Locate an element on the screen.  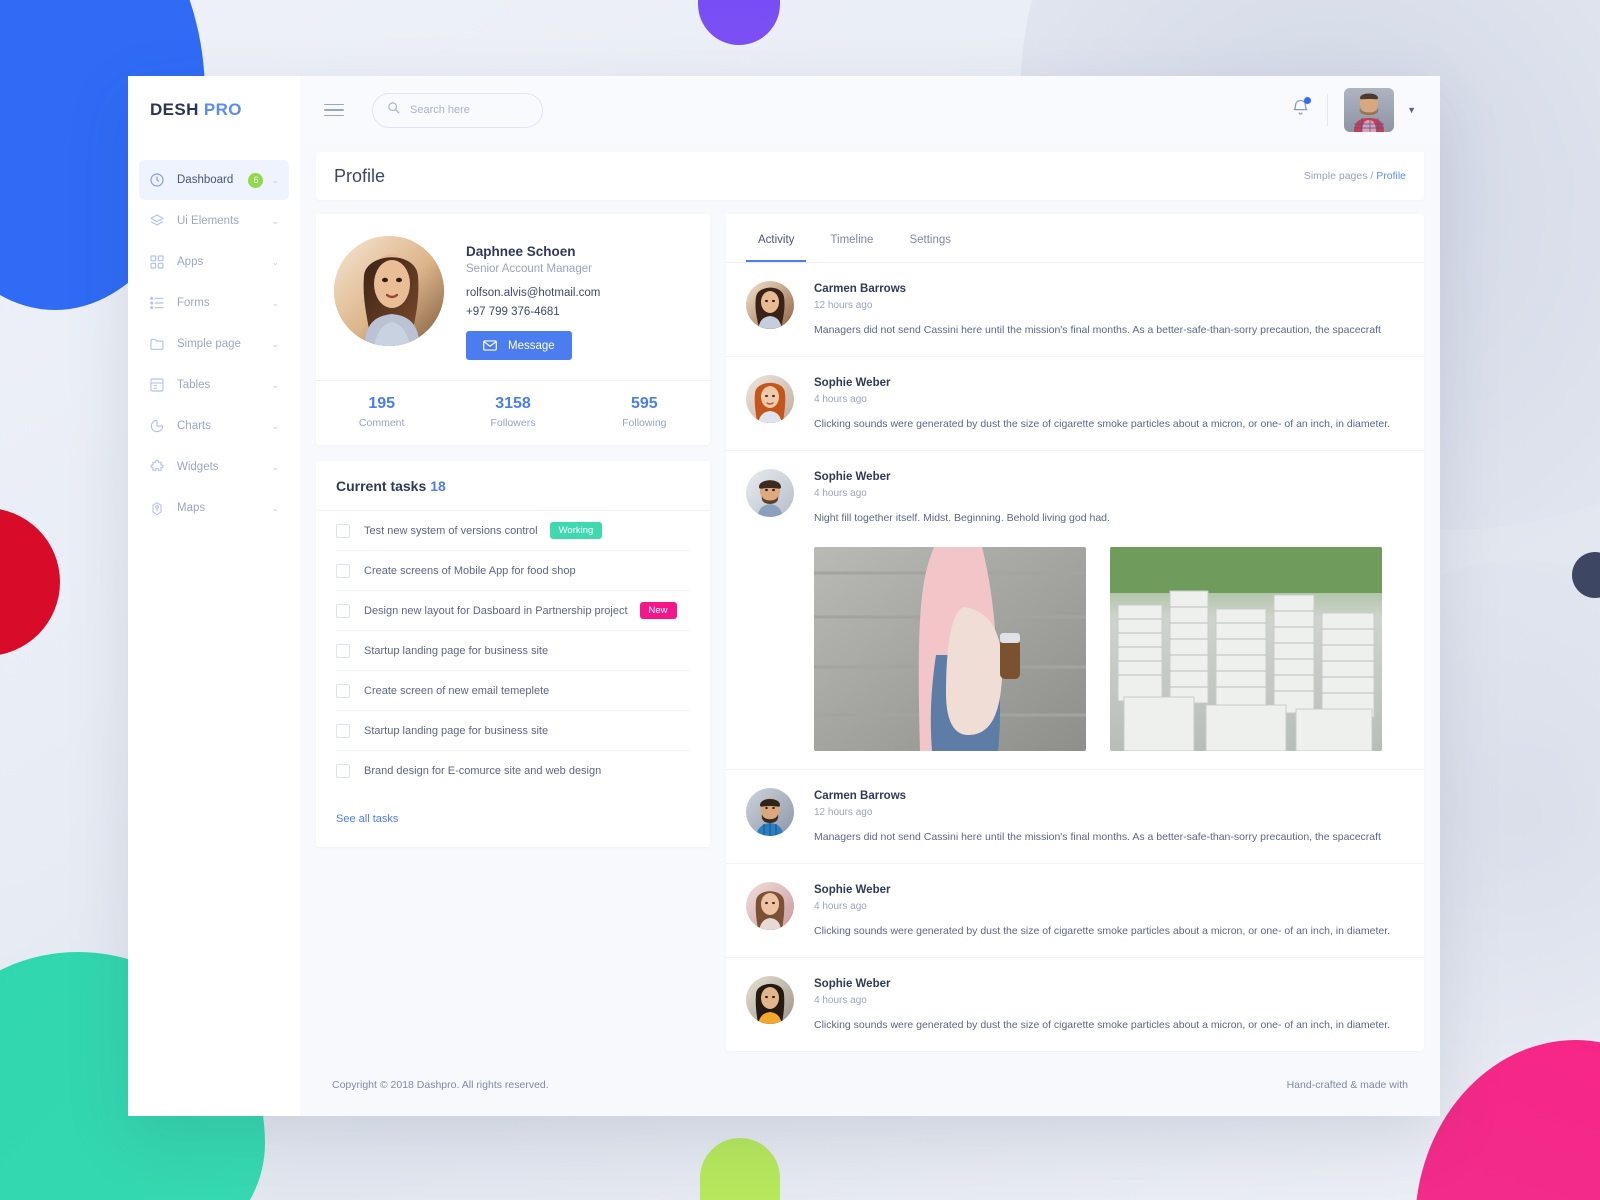
activity-author: Sophie Weber is located at coordinates (852, 984).